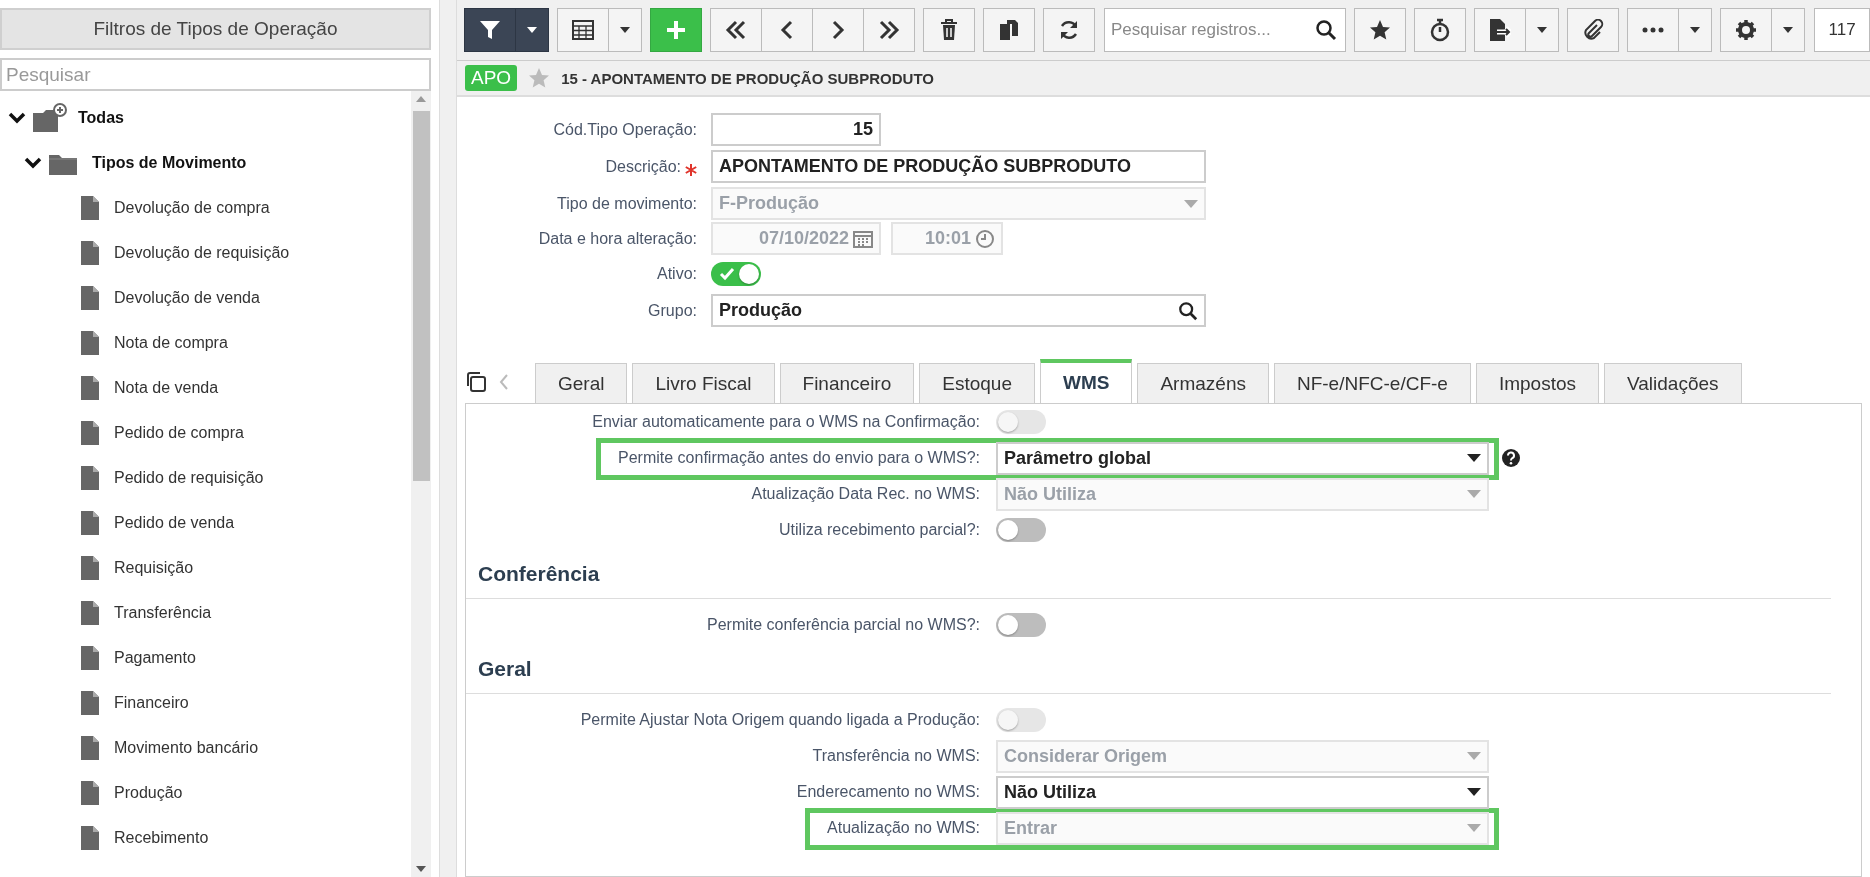  I want to click on field-label: Permite conferência parcial no WMS?:, so click(843, 625).